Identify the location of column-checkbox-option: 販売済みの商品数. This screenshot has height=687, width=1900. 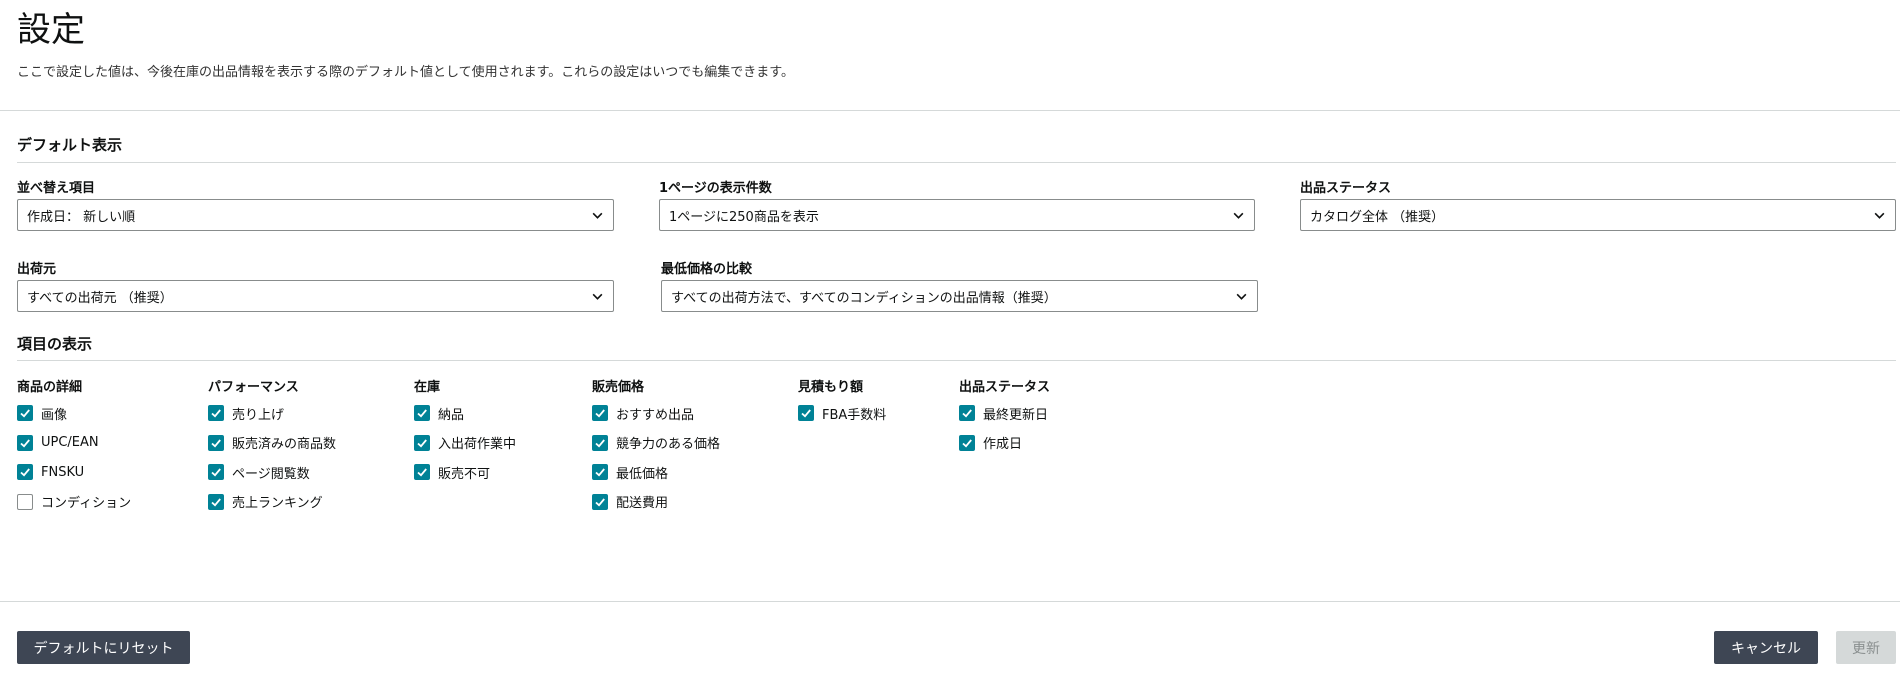
(272, 443).